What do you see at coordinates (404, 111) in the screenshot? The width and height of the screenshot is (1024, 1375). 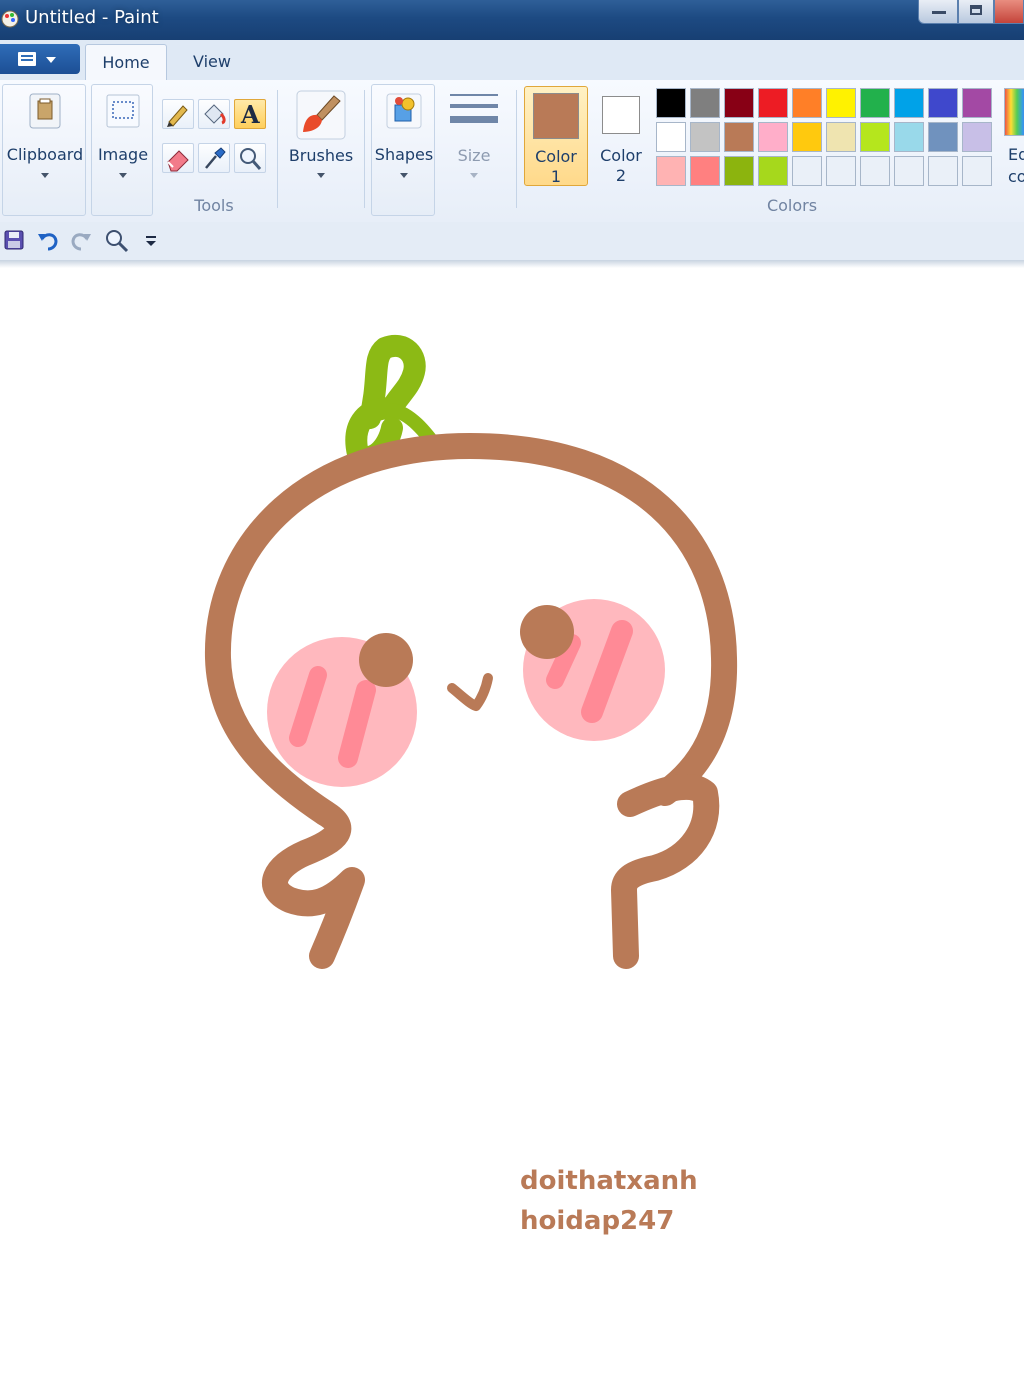 I see `shapes-icon` at bounding box center [404, 111].